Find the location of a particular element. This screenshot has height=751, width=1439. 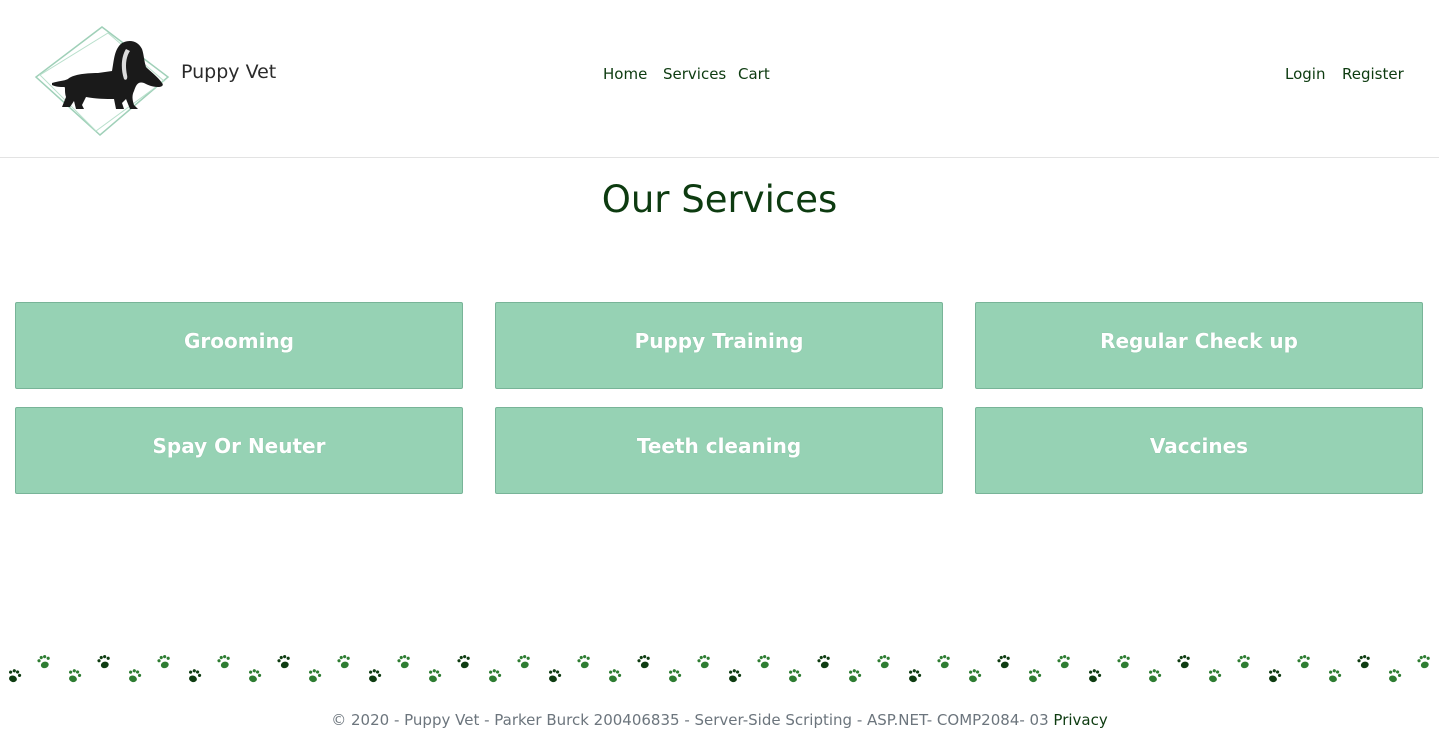

service-label: Vaccines is located at coordinates (1199, 446).